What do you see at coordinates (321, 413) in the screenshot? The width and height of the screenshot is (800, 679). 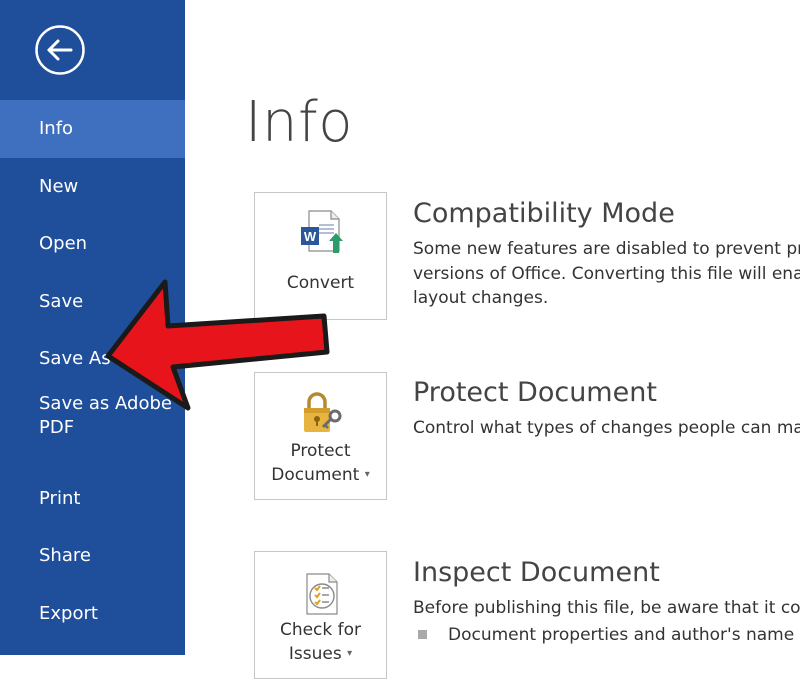 I see `lock-key-icon` at bounding box center [321, 413].